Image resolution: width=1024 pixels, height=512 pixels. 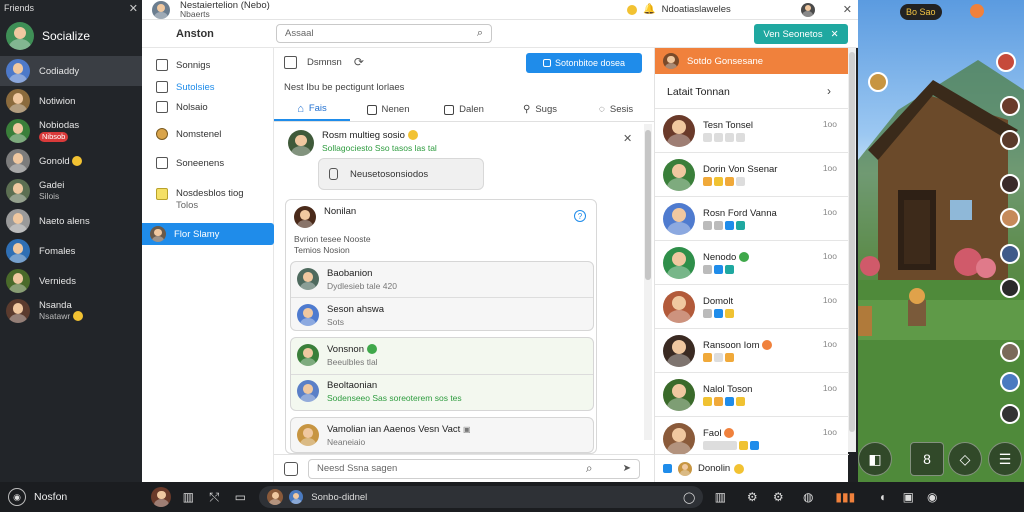 What do you see at coordinates (752, 306) in the screenshot?
I see `contact-item: Domolt 1oo` at bounding box center [752, 306].